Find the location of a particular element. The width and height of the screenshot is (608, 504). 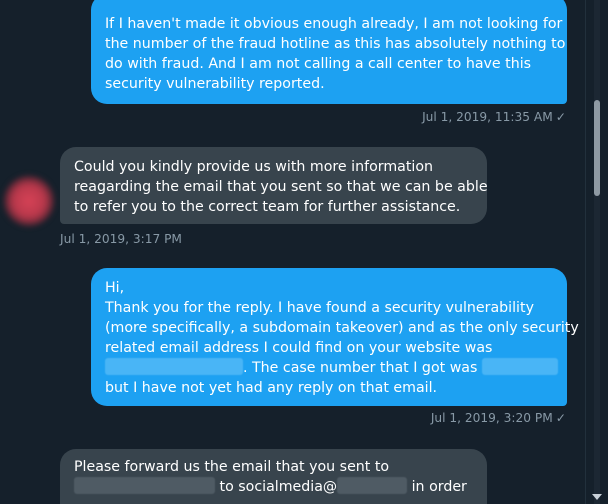

timestamp-text: Jul 1, 2019, 11:35 AM is located at coordinates (487, 117).